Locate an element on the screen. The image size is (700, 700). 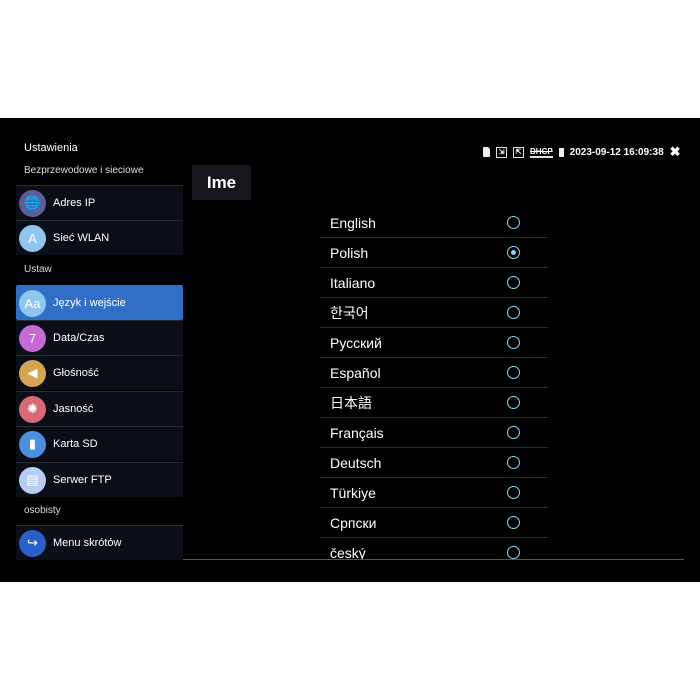
language-option: Polish is located at coordinates (434, 253).